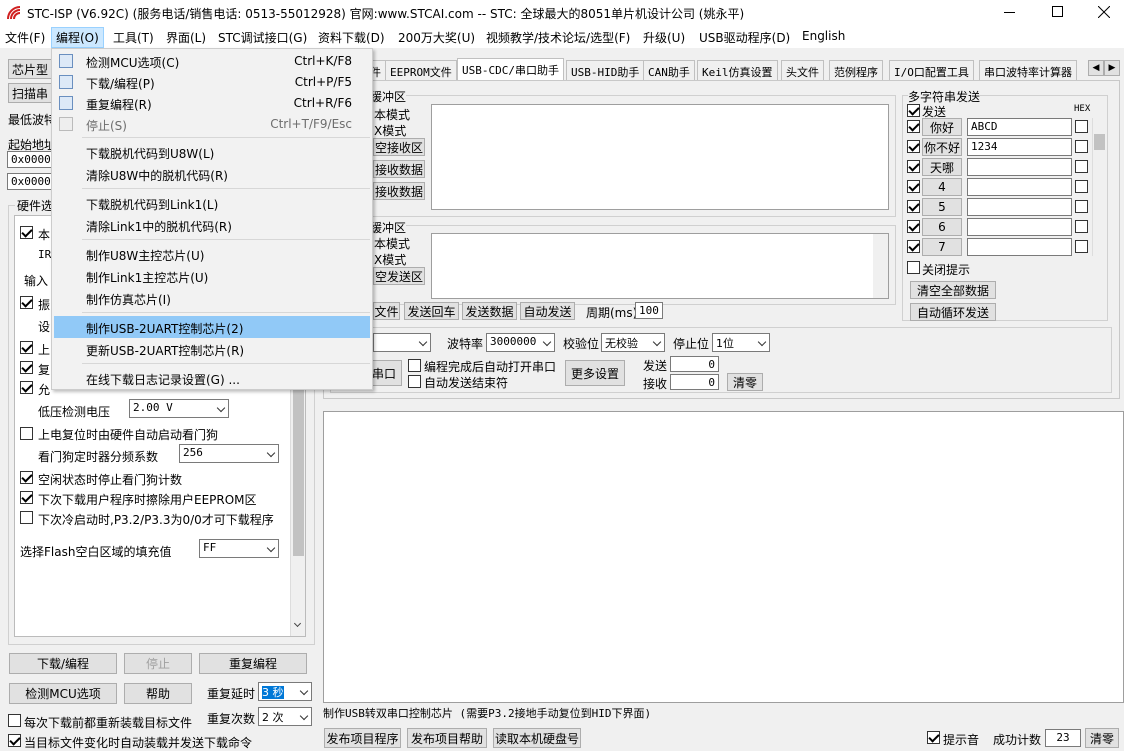  I want to click on opt-zhen-checkbox, so click(26, 302).